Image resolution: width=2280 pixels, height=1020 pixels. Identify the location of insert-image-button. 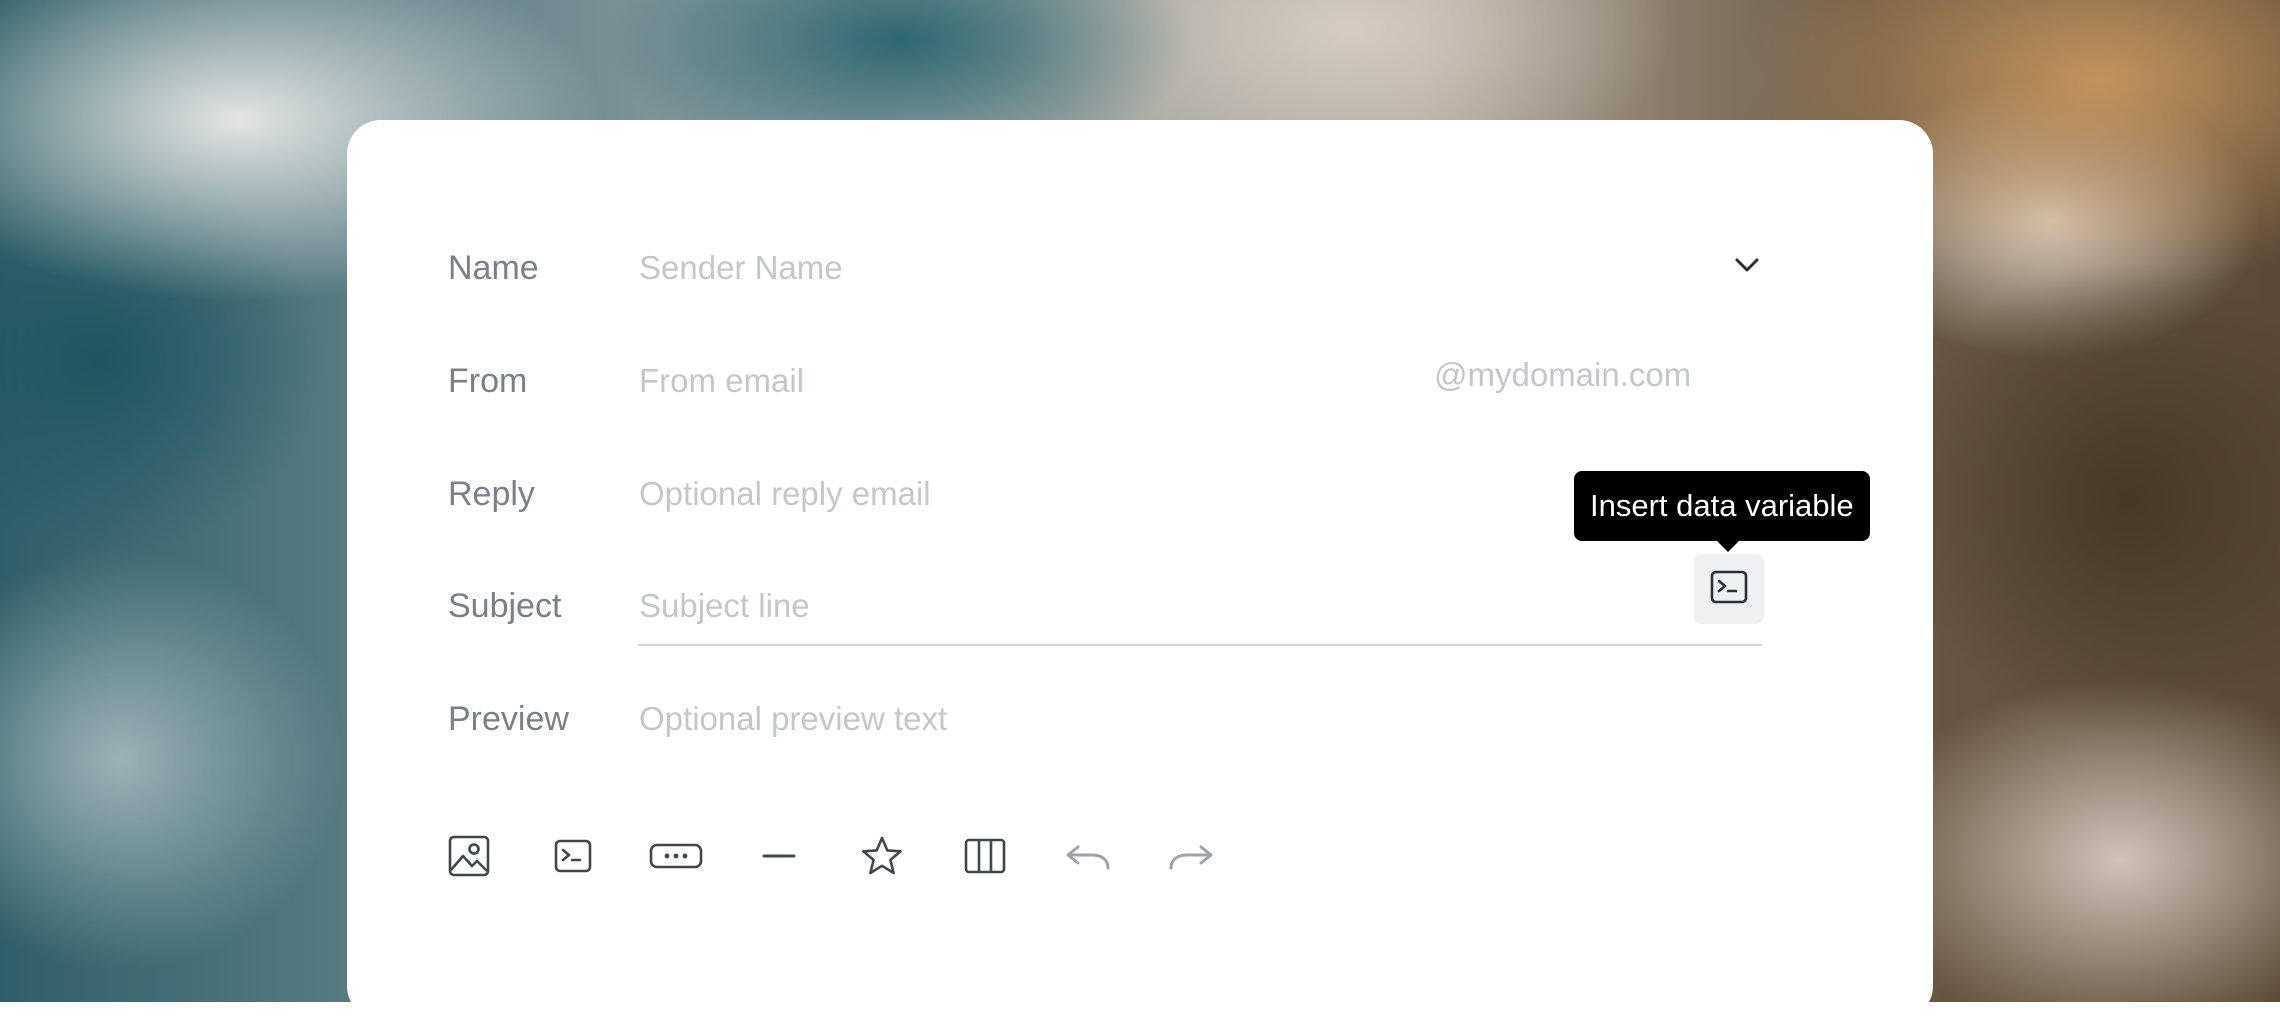
(469, 856).